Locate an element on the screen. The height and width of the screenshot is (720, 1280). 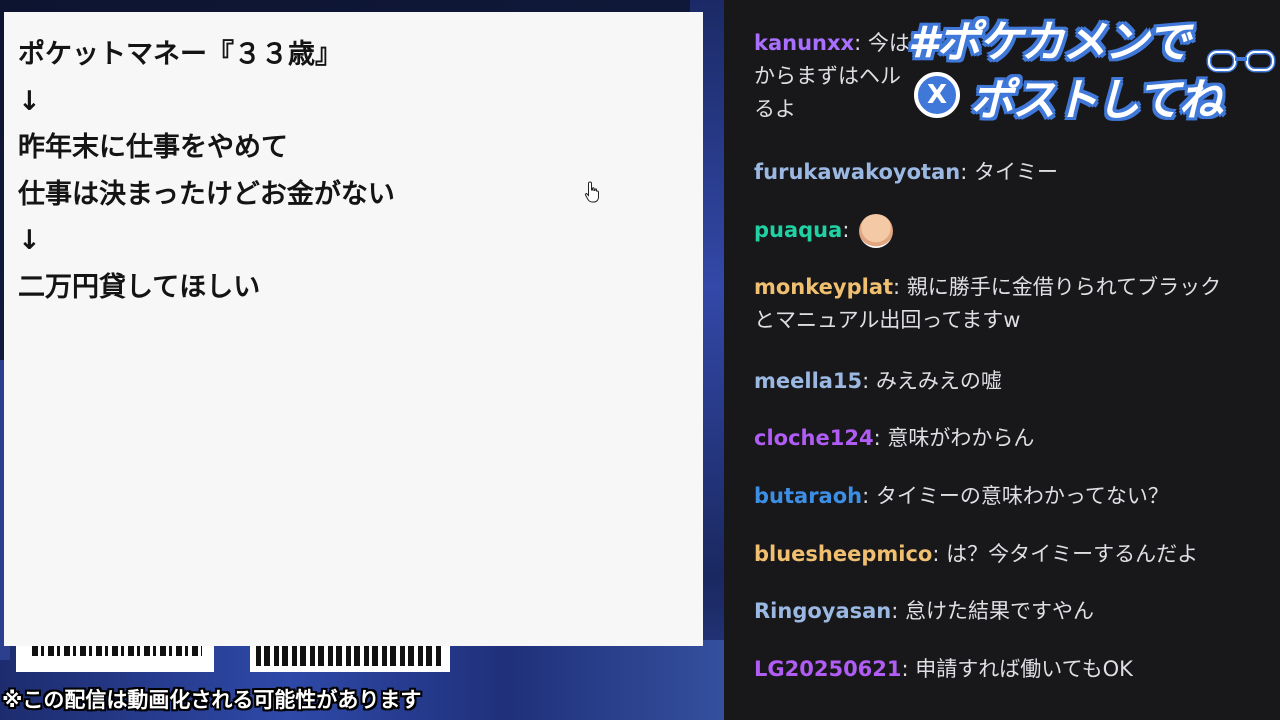
chat-text: 今は is located at coordinates (888, 43).